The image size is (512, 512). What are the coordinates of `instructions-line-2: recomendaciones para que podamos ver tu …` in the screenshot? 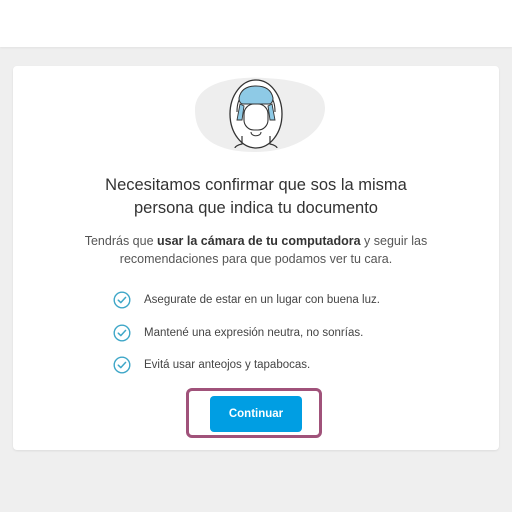 It's located at (256, 259).